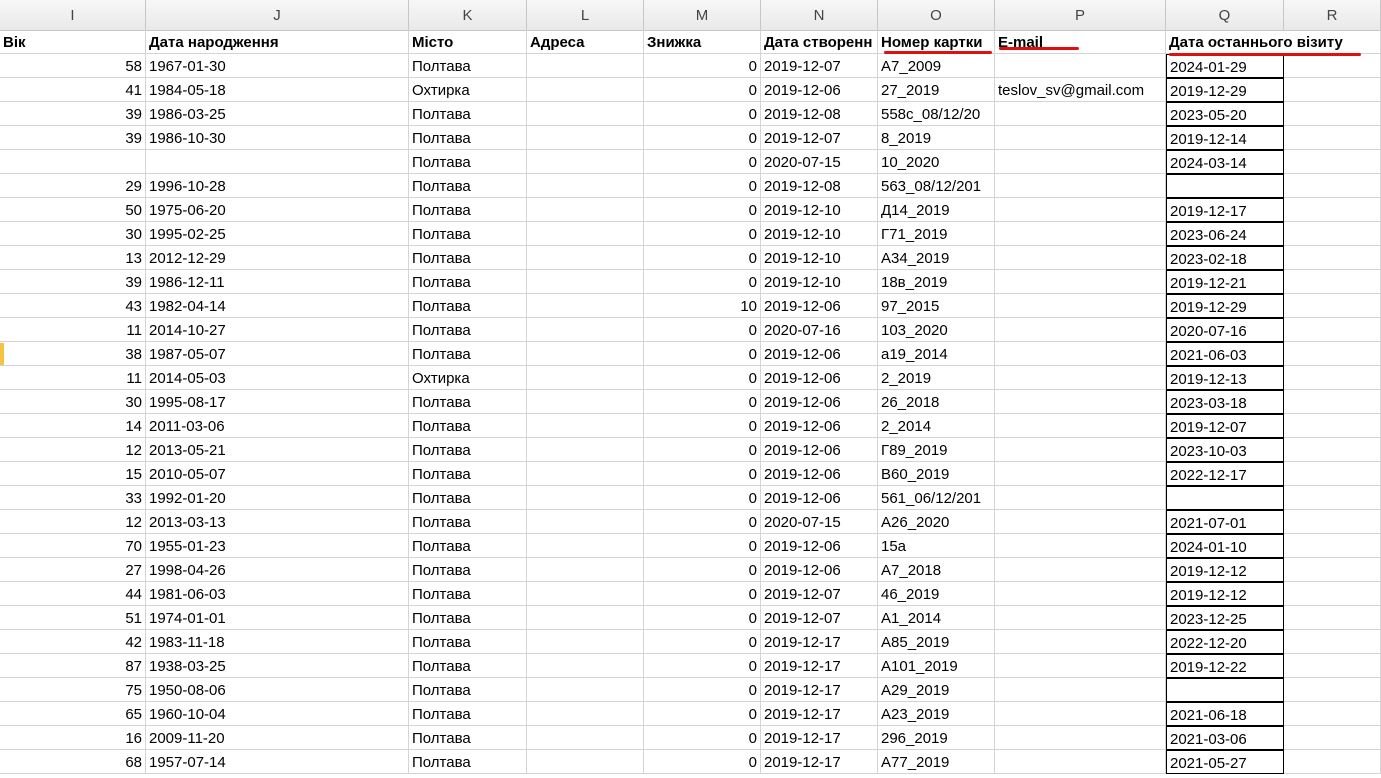 The width and height of the screenshot is (1381, 778). What do you see at coordinates (73, 474) in the screenshot?
I see `cell-age: 15` at bounding box center [73, 474].